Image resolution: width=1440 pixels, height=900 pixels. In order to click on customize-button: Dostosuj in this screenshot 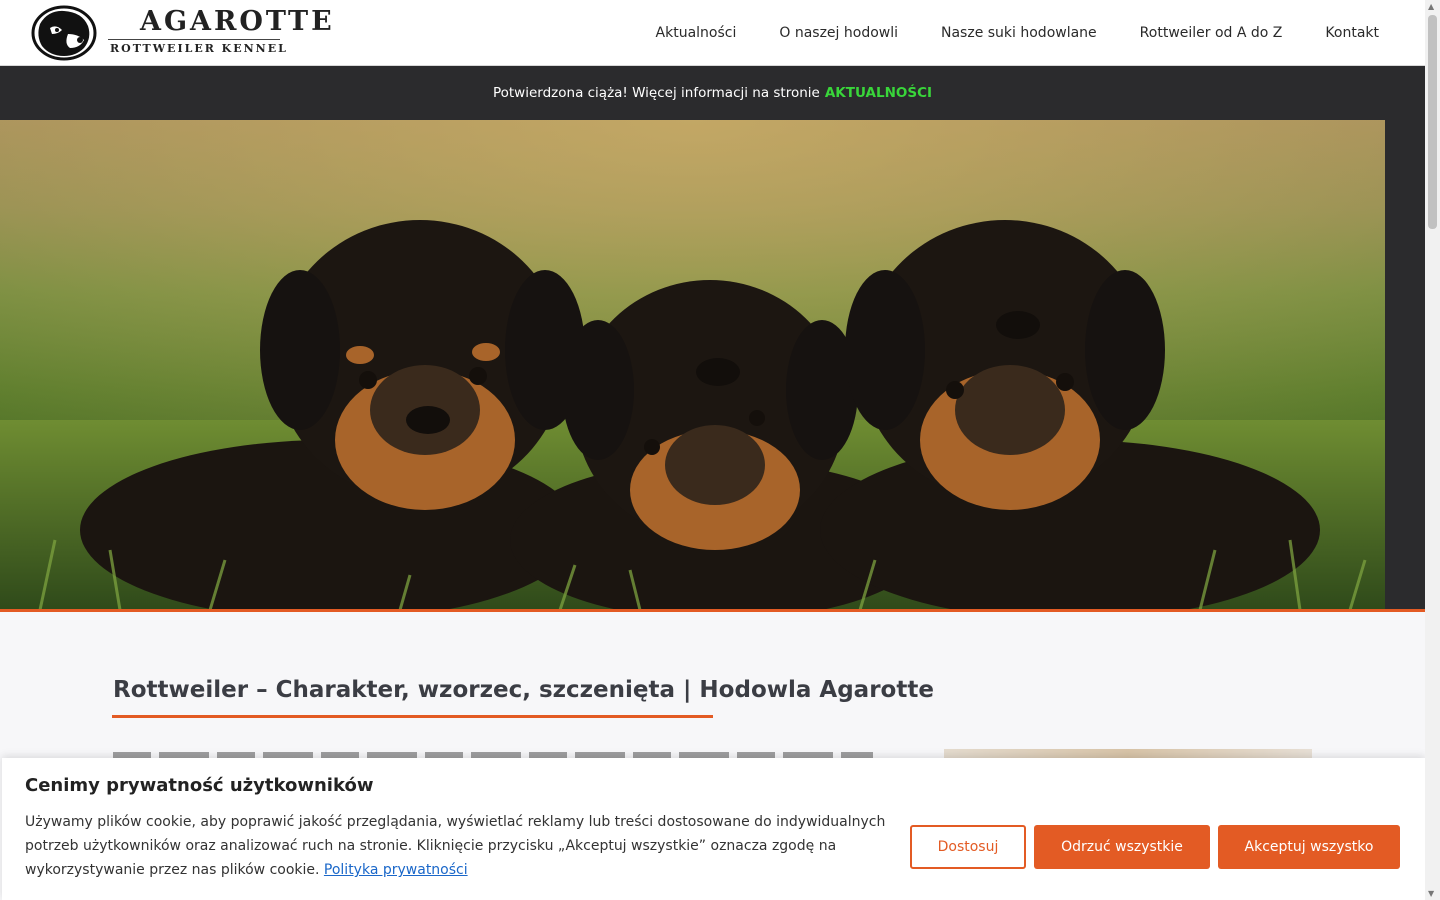, I will do `click(968, 847)`.